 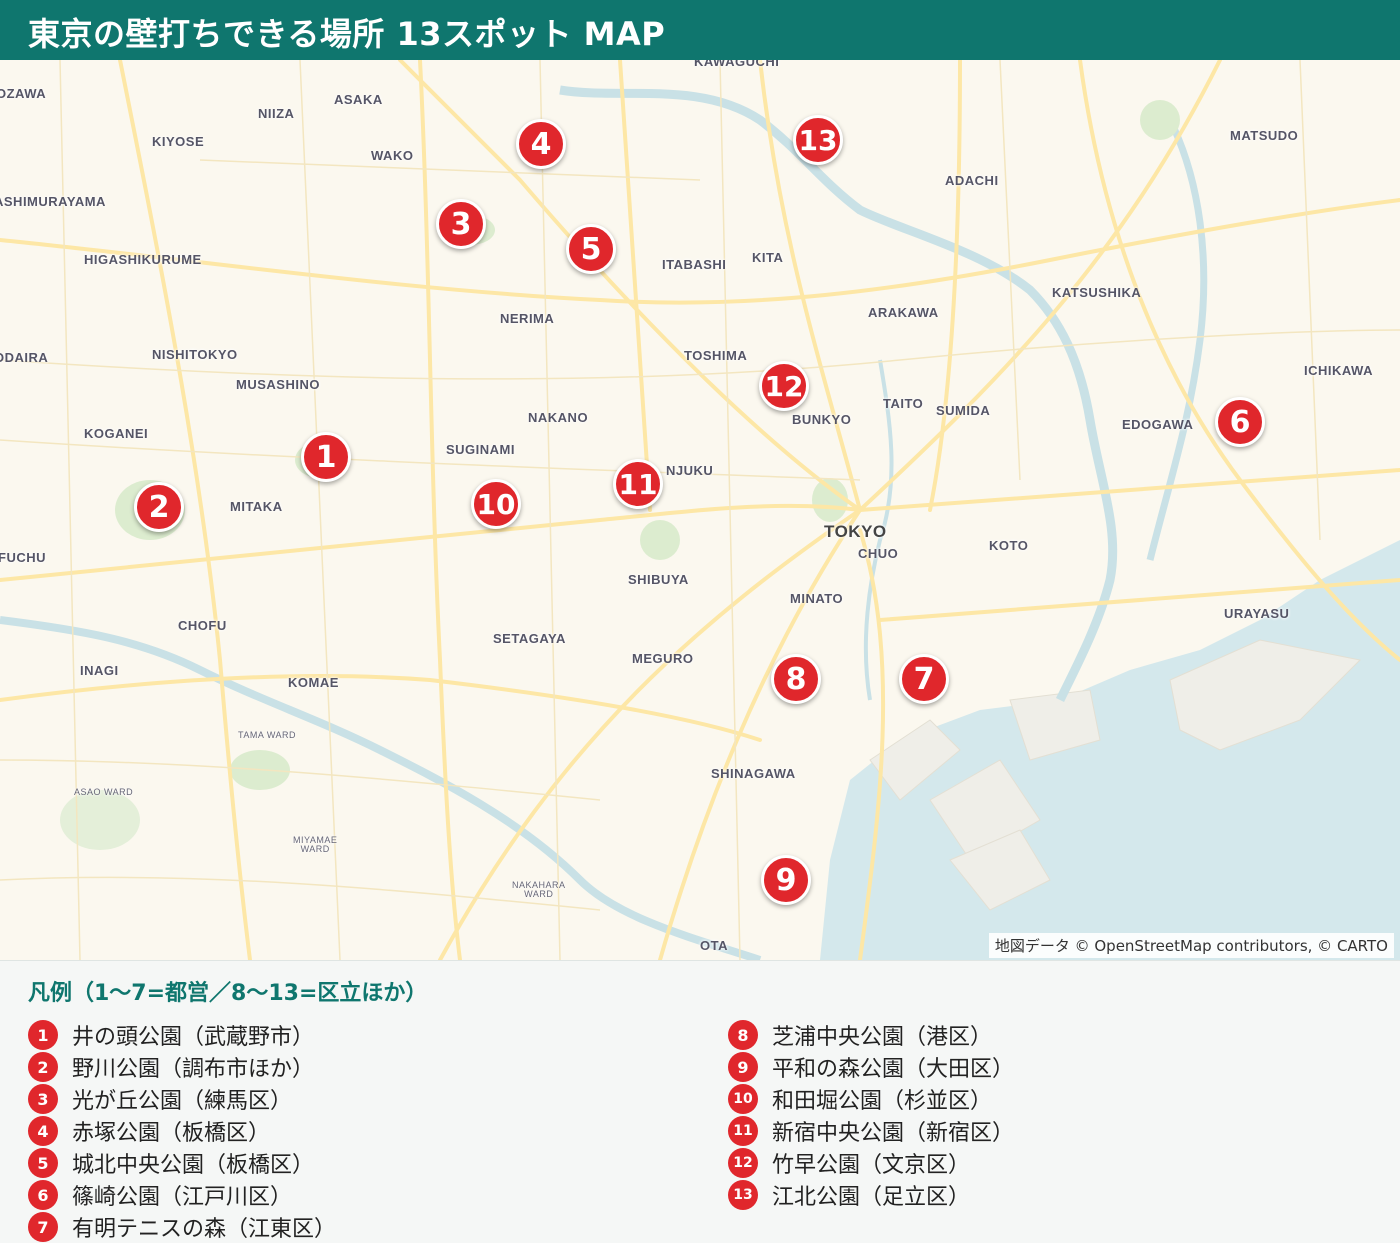 What do you see at coordinates (193, 1069) in the screenshot?
I see `legend-label: 野川公園（調布市ほか）` at bounding box center [193, 1069].